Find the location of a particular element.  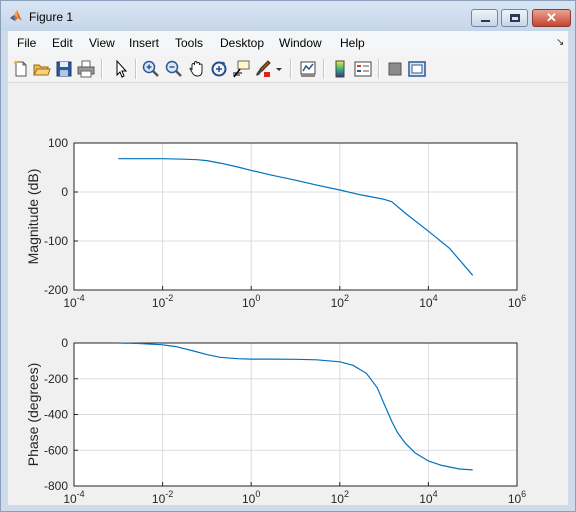

close-button: ✕ is located at coordinates (551, 18).